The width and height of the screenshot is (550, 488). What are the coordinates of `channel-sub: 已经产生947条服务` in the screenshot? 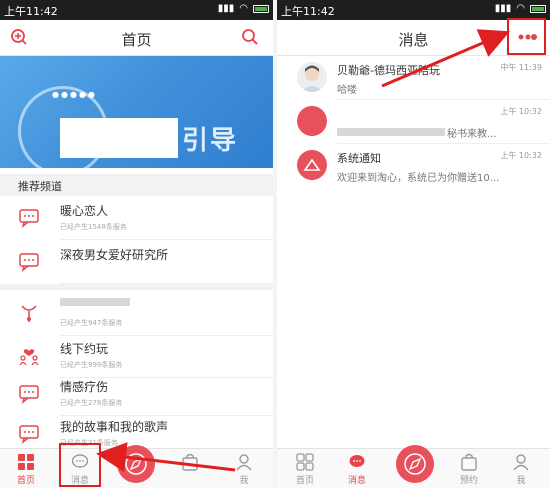 It's located at (91, 323).